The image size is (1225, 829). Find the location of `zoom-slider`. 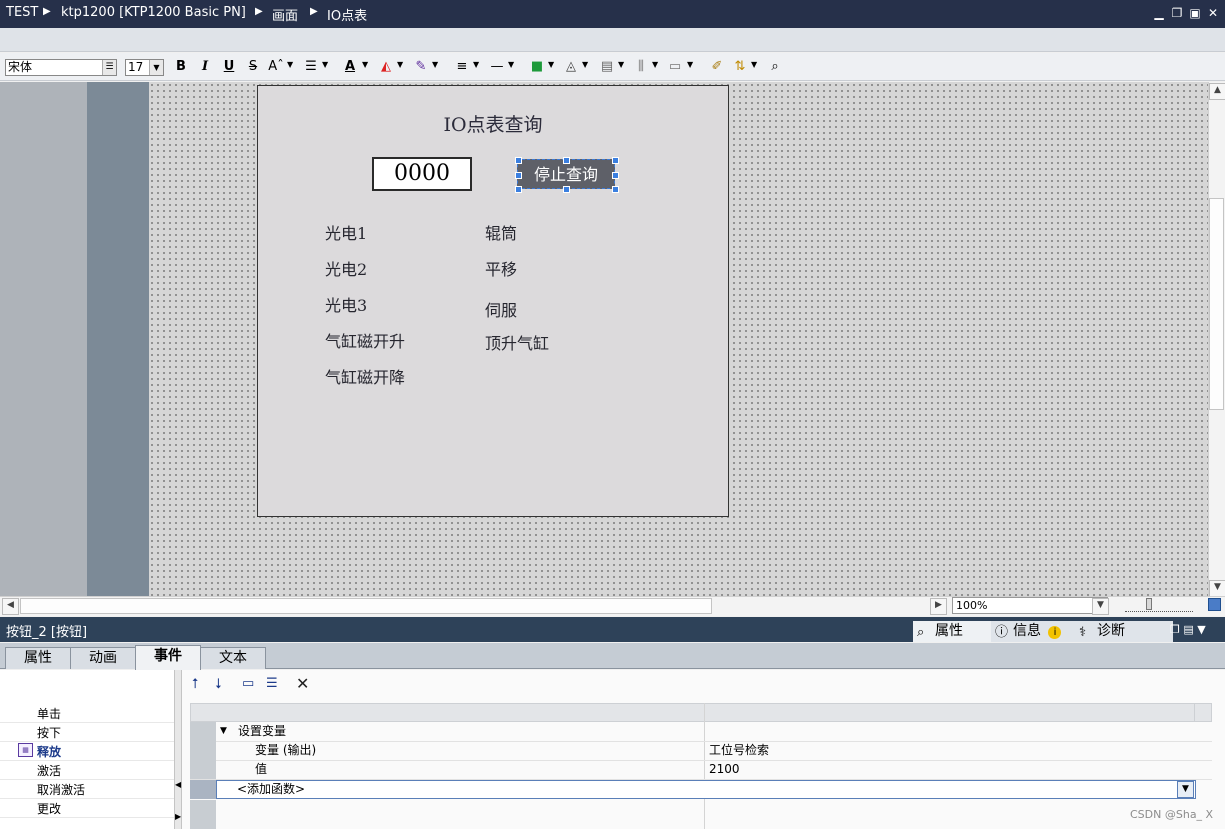

zoom-slider is located at coordinates (1159, 606).